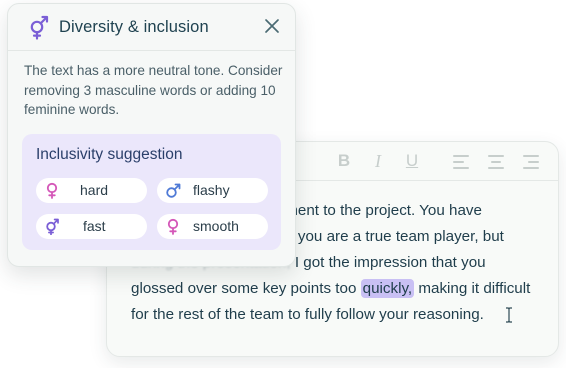 The image size is (566, 368). I want to click on close-icon, so click(272, 26).